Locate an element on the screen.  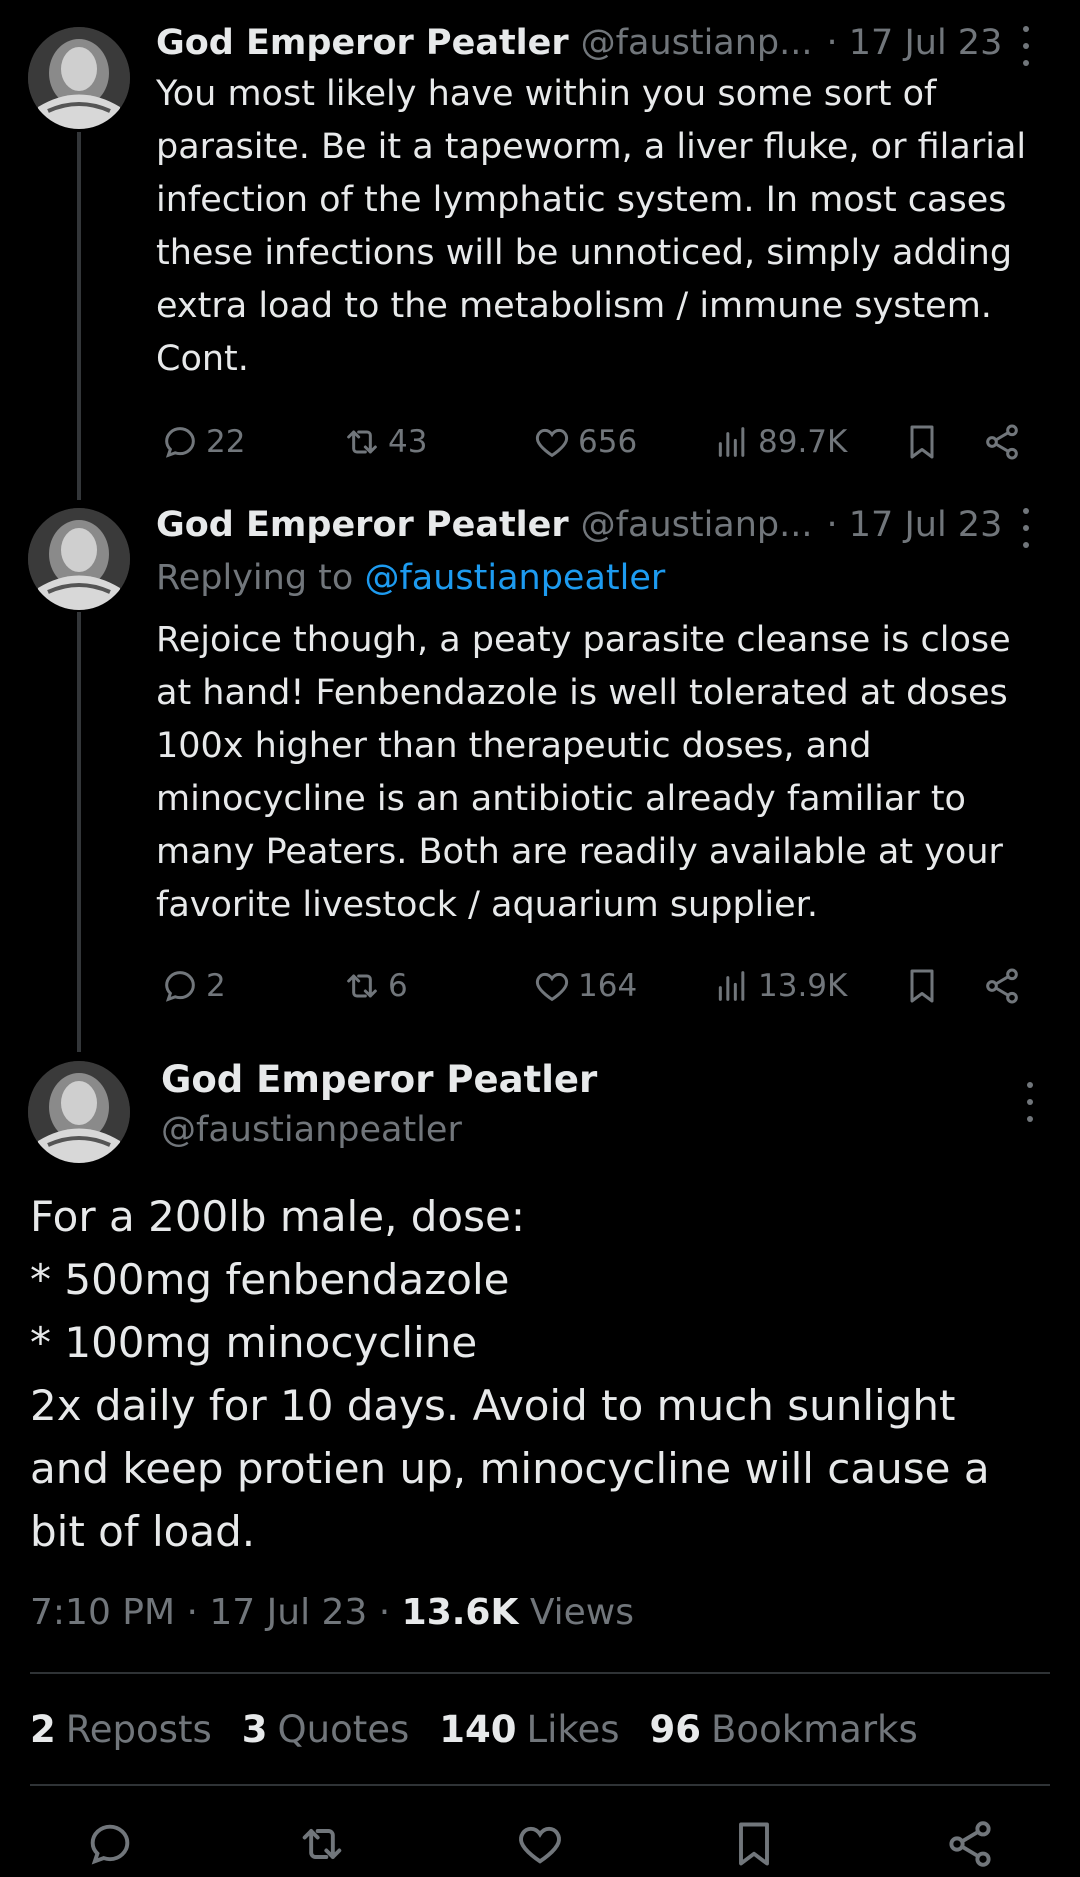
bookmarks-label: Bookmarks is located at coordinates (814, 1729).